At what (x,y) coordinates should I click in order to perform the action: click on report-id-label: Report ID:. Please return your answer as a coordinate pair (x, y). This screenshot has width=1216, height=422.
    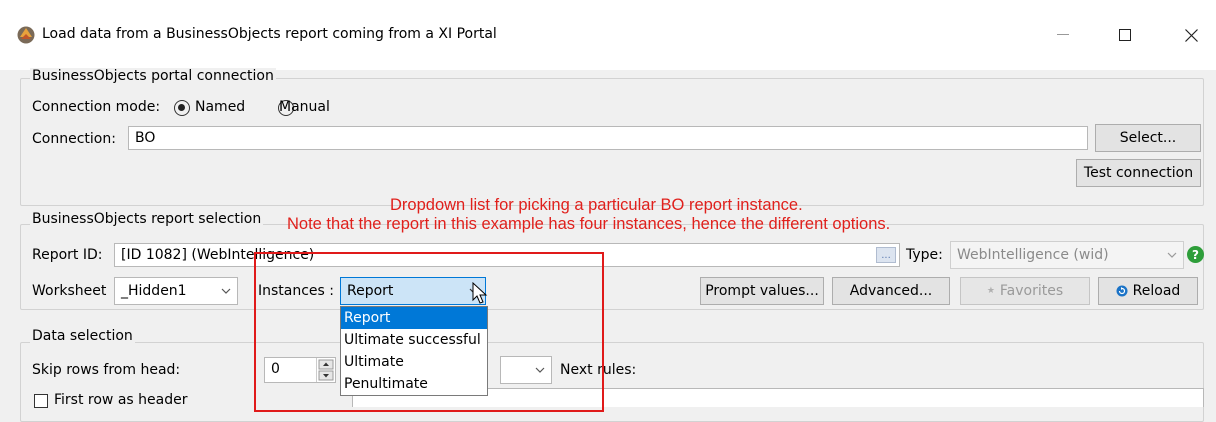
    Looking at the image, I should click on (67, 255).